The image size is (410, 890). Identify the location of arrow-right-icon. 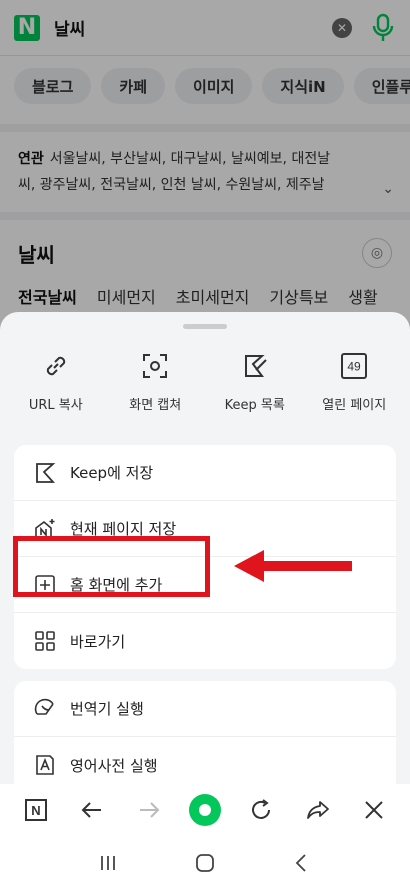
(149, 810).